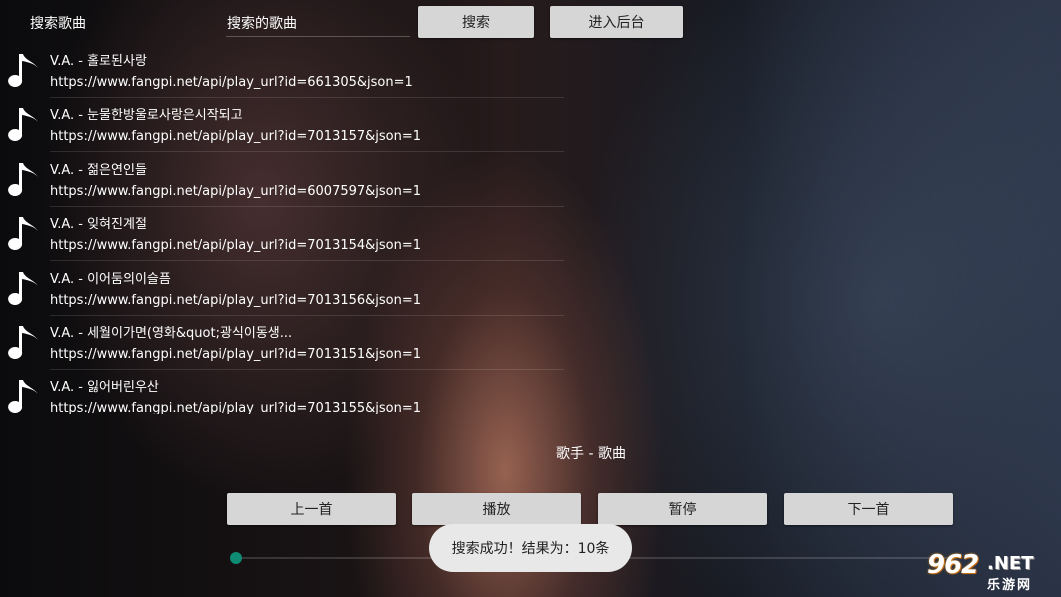  I want to click on backend-button: 进入后台, so click(616, 22).